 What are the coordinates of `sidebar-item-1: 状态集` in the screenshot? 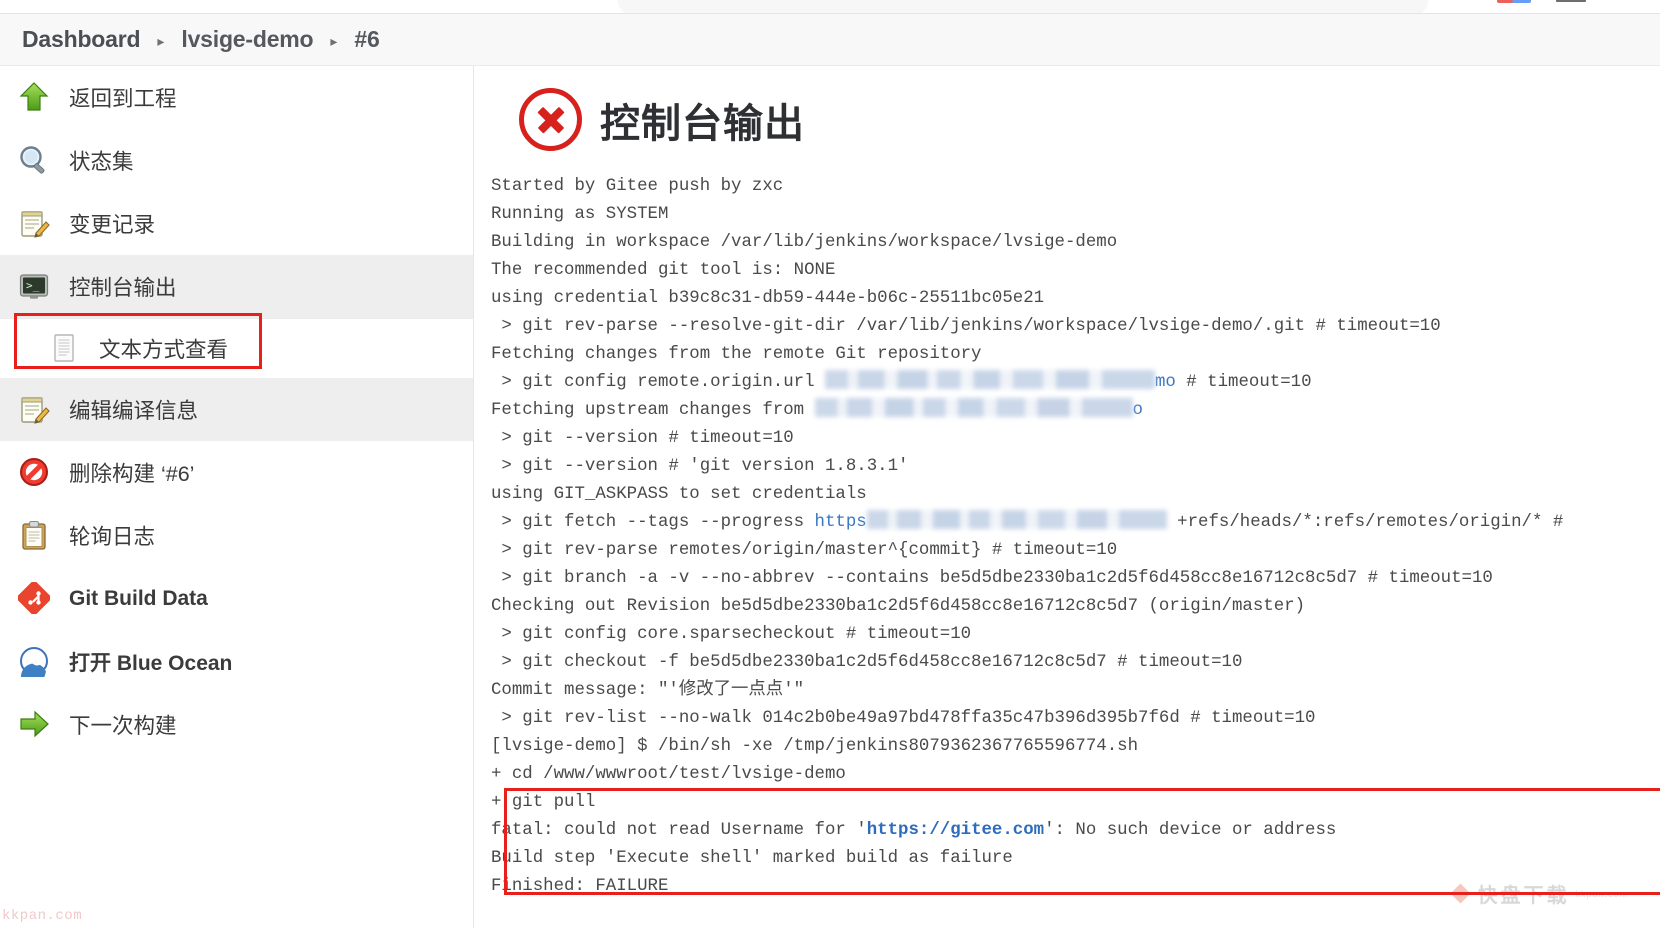 It's located at (236, 160).